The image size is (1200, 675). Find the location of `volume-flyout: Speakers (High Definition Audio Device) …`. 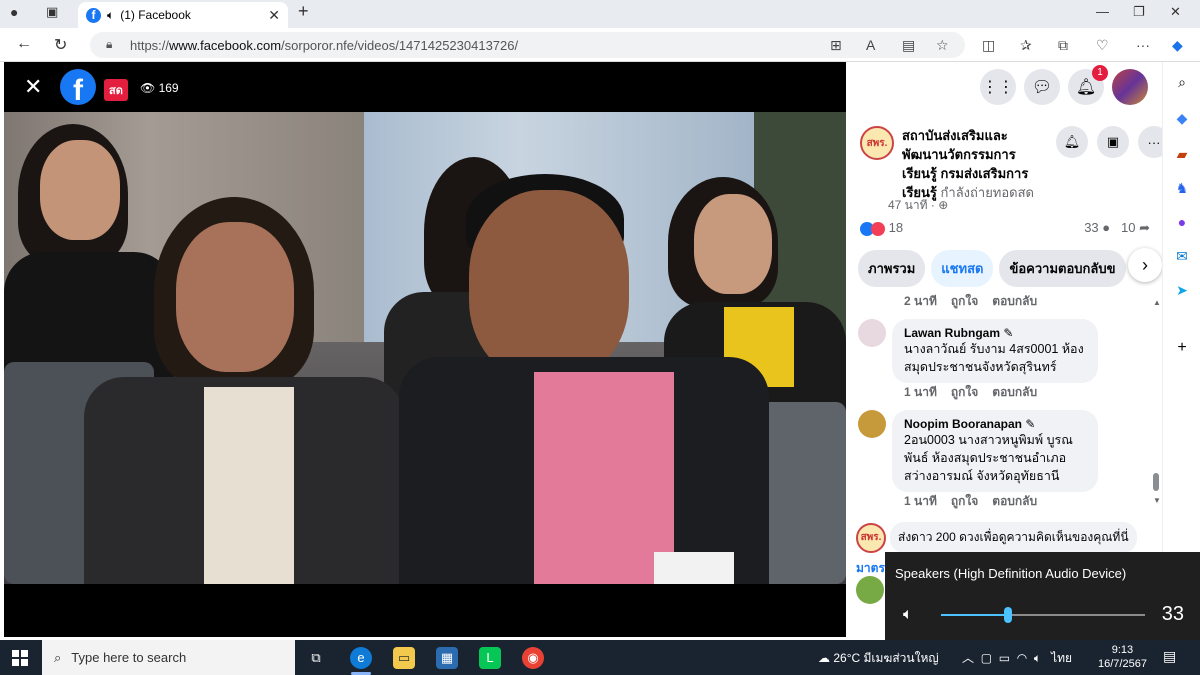

volume-flyout: Speakers (High Definition Audio Device) … is located at coordinates (1042, 596).